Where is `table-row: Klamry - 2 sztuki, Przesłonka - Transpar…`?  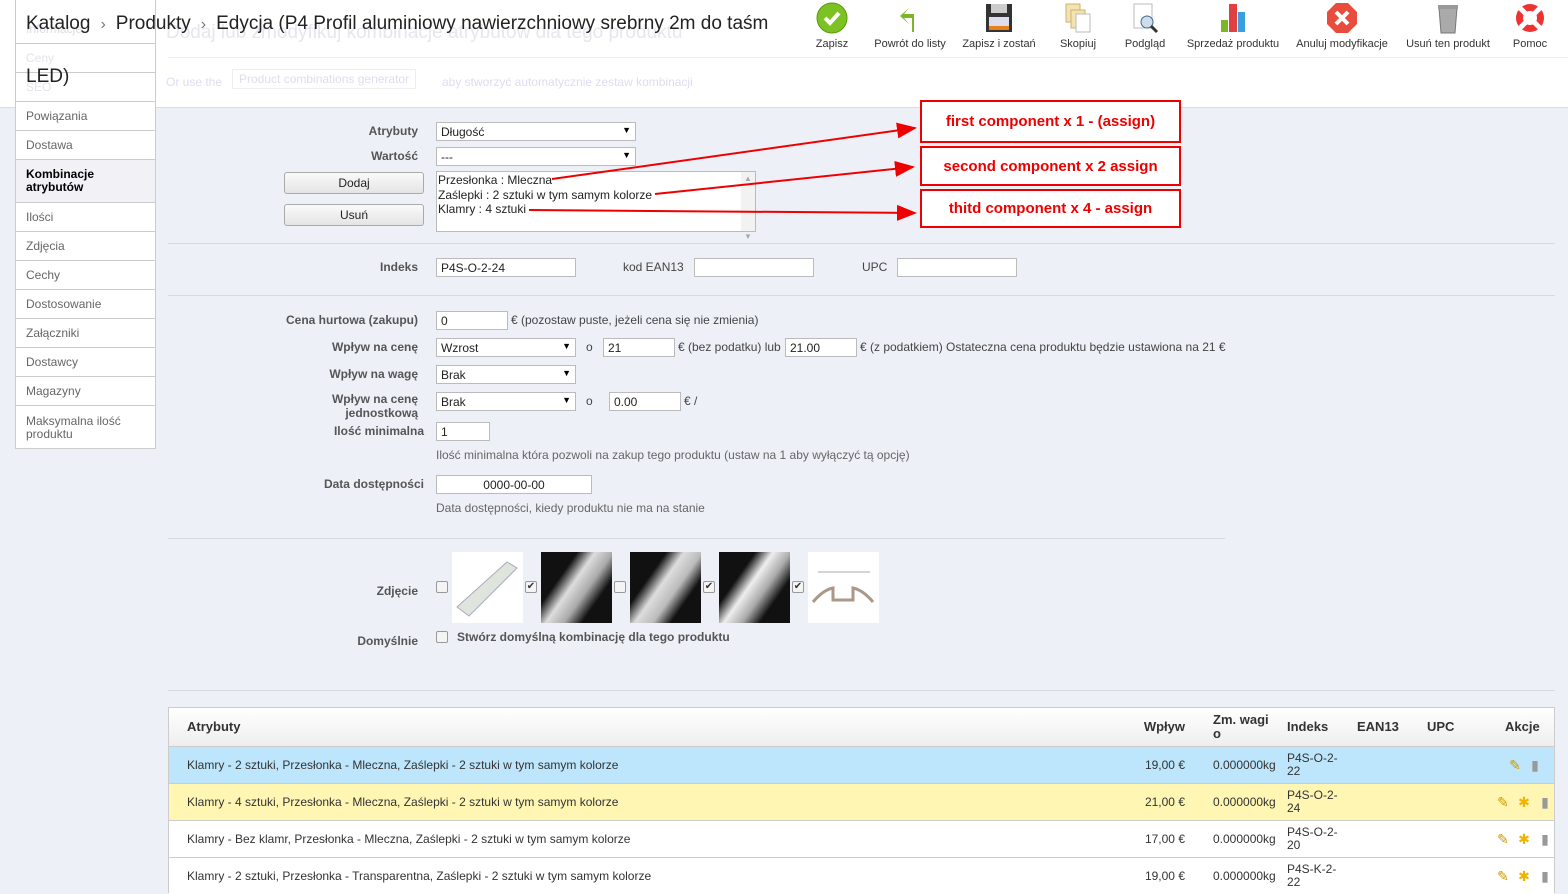
table-row: Klamry - 2 sztuki, Przesłonka - Transpar… is located at coordinates (861, 875).